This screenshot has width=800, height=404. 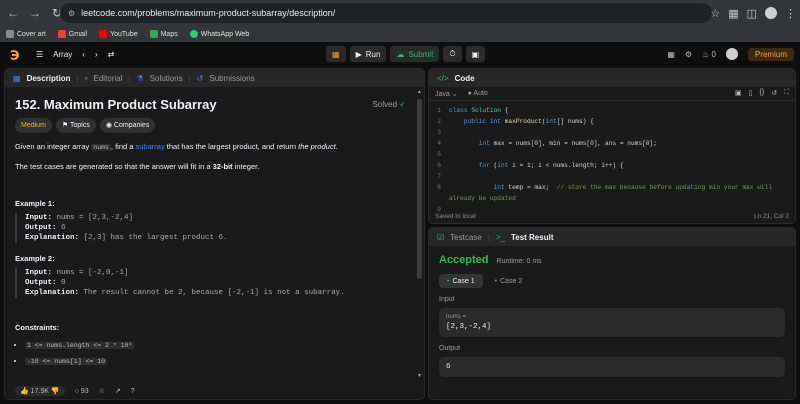 What do you see at coordinates (752, 13) in the screenshot?
I see `sidebar-icon: ◫` at bounding box center [752, 13].